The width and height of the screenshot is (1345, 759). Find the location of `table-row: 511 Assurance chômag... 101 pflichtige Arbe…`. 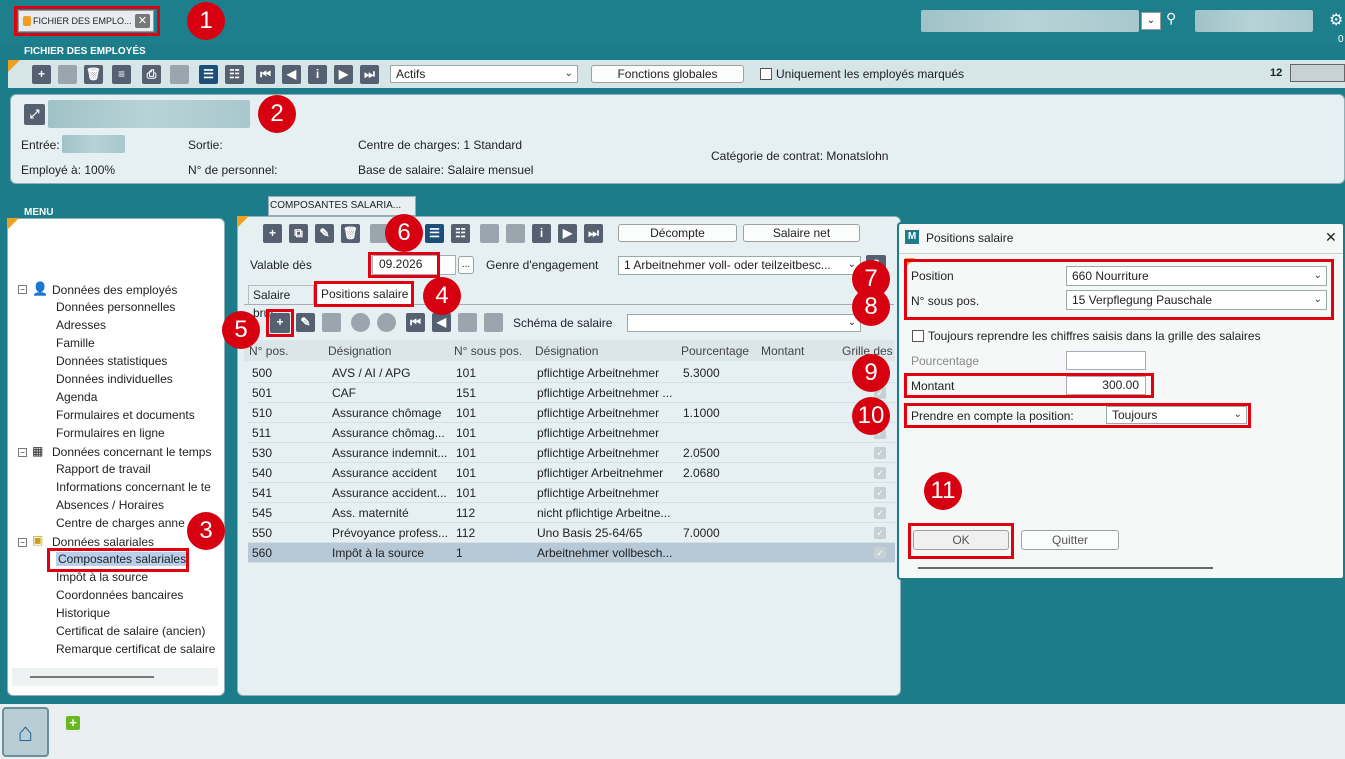

table-row: 511 Assurance chômag... 101 pflichtige Arbe… is located at coordinates (571, 433).